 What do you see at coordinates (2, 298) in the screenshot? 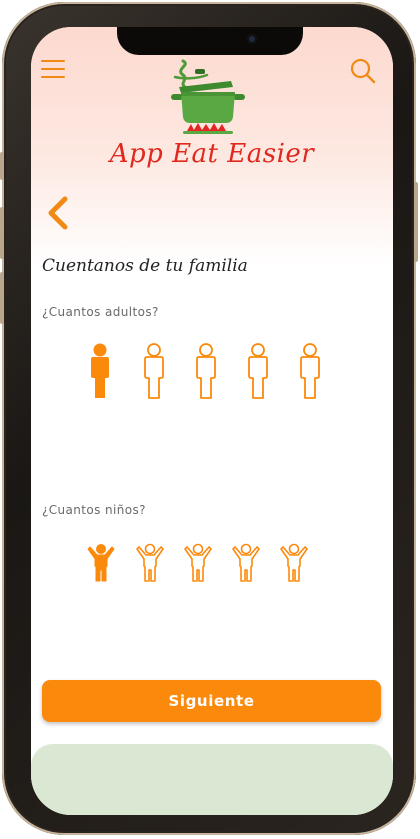
I see `volume-down-button` at bounding box center [2, 298].